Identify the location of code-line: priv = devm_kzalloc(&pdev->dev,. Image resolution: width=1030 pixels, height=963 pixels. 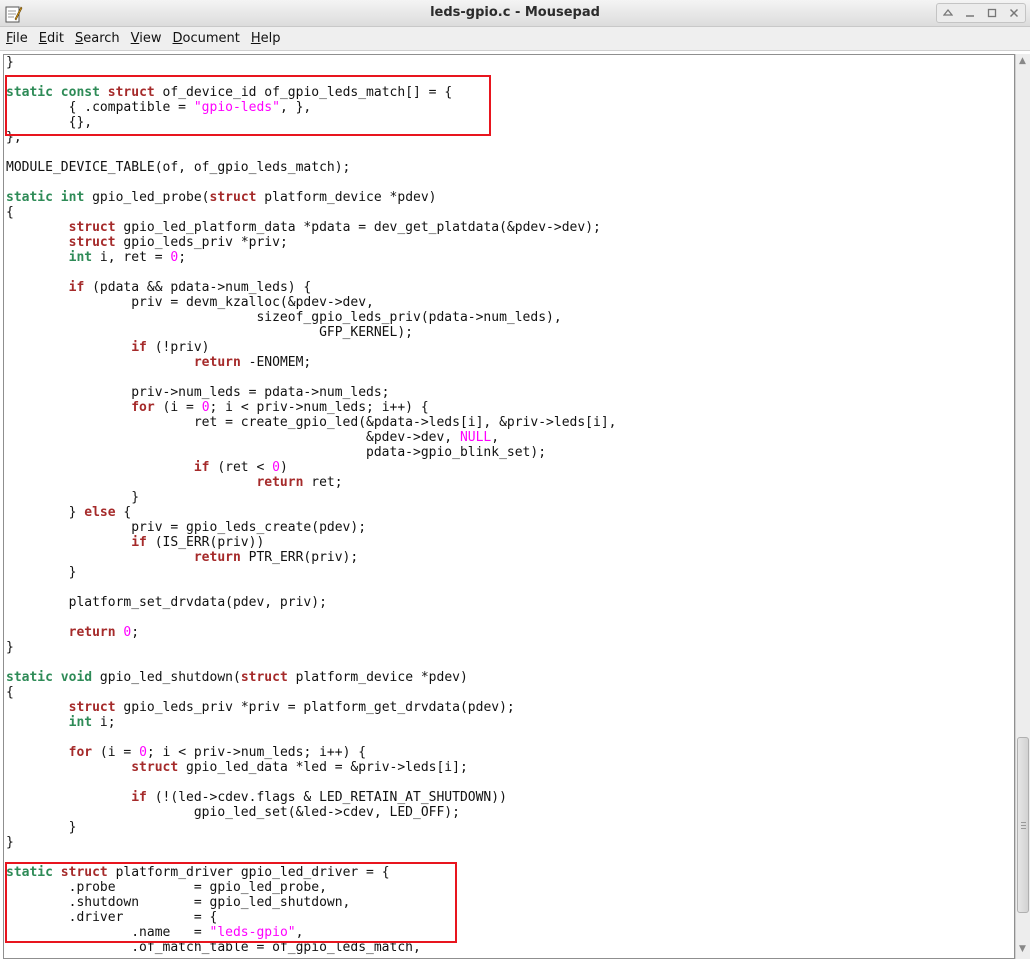
(190, 302).